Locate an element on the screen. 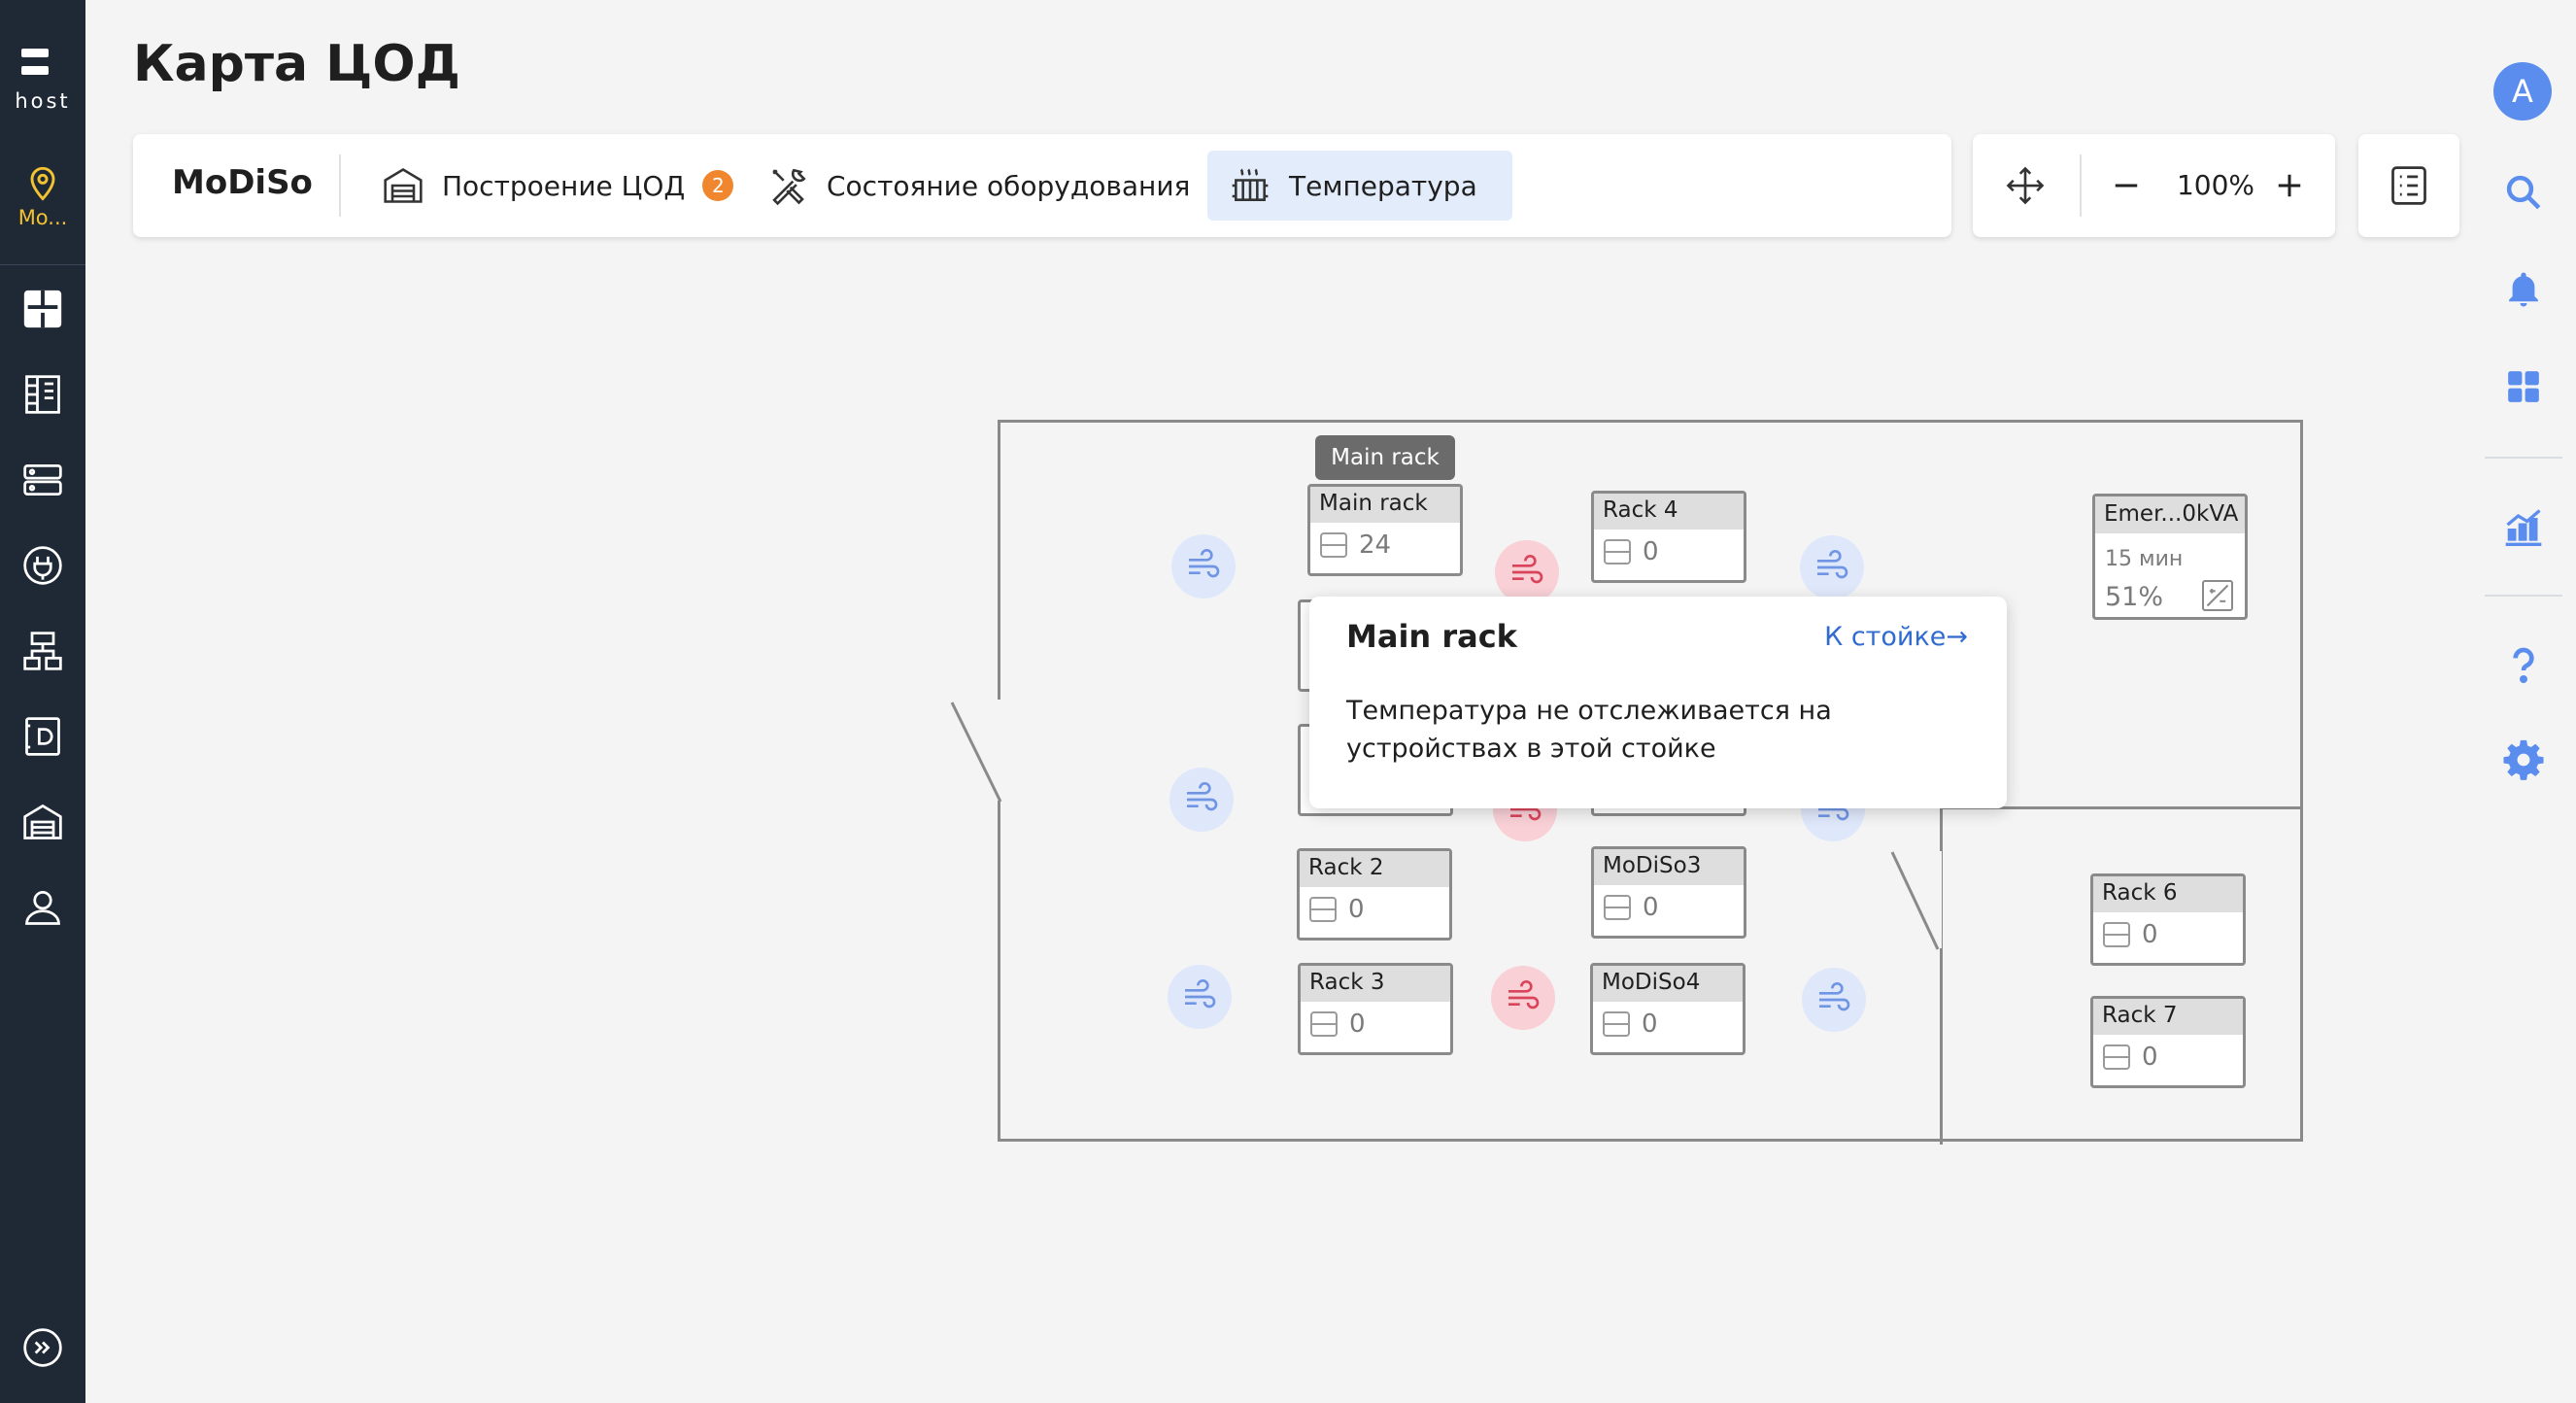 This screenshot has width=2576, height=1403. plug-icon is located at coordinates (42, 565).